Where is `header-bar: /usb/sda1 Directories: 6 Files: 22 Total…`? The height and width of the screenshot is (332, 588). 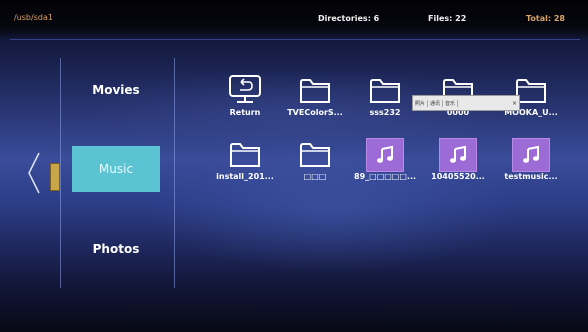
header-bar: /usb/sda1 Directories: 6 Files: 22 Total… is located at coordinates (294, 20).